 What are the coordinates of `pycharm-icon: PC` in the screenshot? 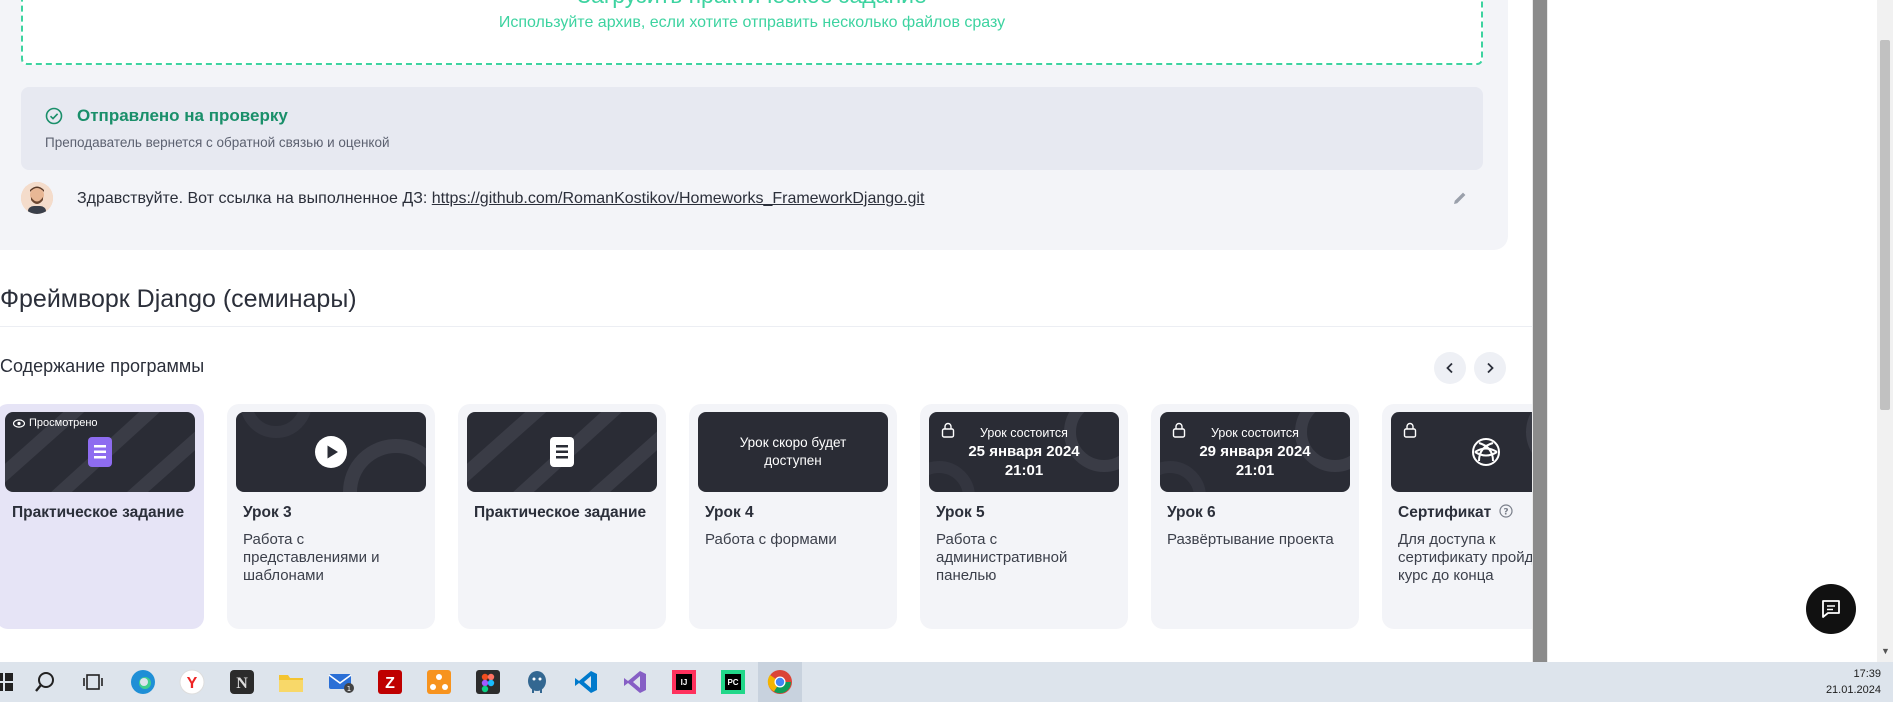 It's located at (733, 682).